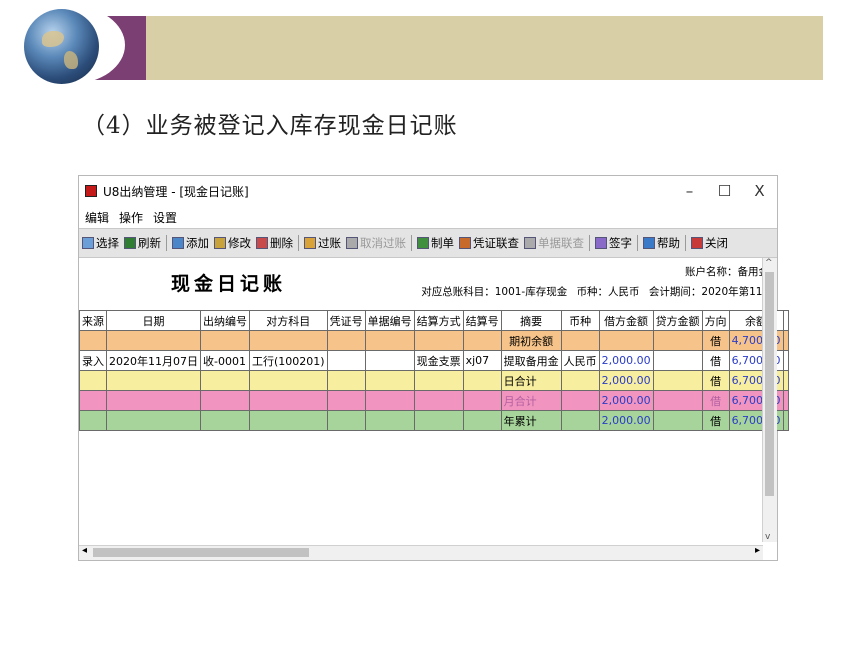 The height and width of the screenshot is (645, 860). What do you see at coordinates (201, 552) in the screenshot?
I see `horizontal-scroll-thumb` at bounding box center [201, 552].